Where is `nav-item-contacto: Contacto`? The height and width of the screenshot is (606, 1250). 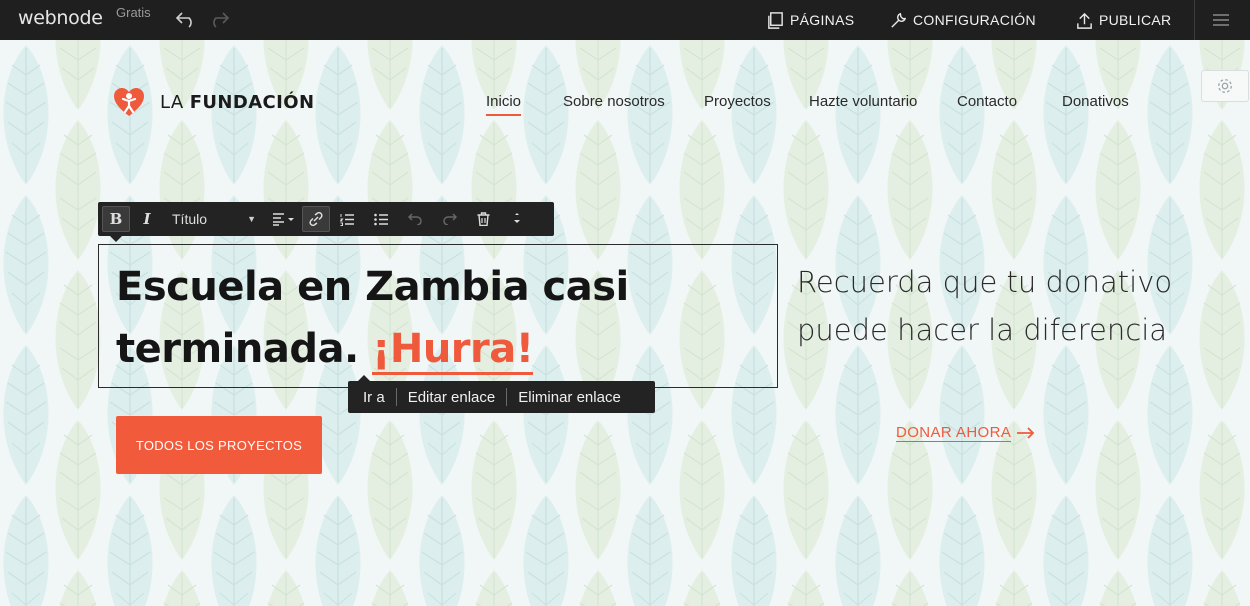 nav-item-contacto: Contacto is located at coordinates (987, 101).